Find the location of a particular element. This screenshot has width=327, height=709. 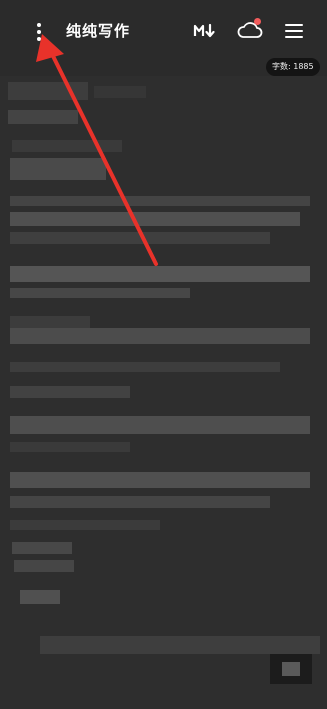

markdown-toggle-button is located at coordinates (205, 31).